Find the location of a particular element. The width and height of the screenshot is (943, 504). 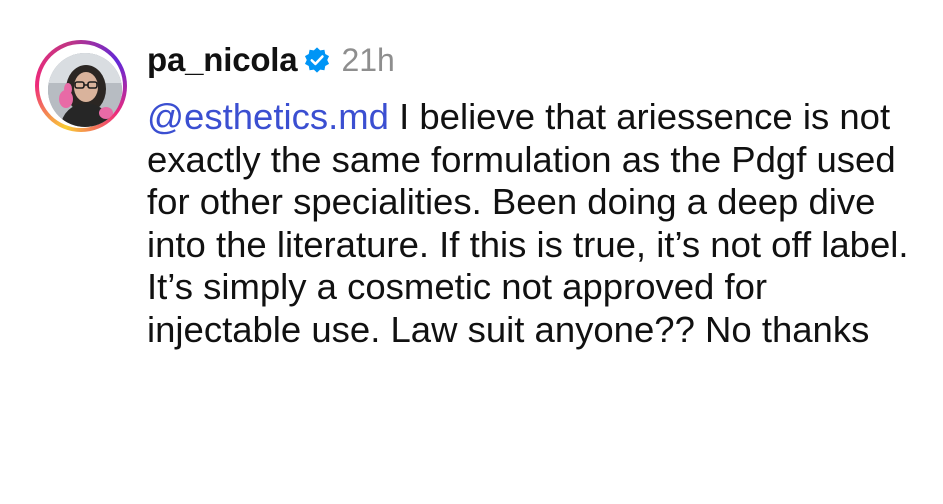

verified-badge-icon is located at coordinates (317, 60).